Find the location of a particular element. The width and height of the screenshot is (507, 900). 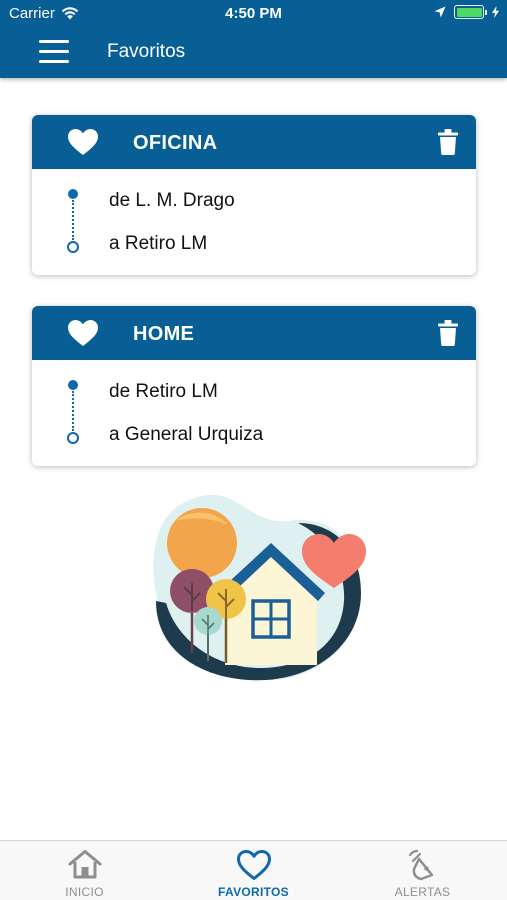

favorite-name: HOME is located at coordinates (164, 334).